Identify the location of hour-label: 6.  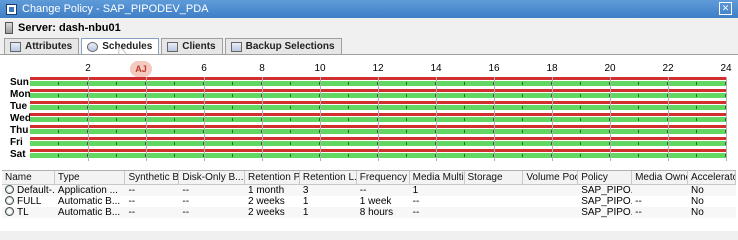
(204, 68).